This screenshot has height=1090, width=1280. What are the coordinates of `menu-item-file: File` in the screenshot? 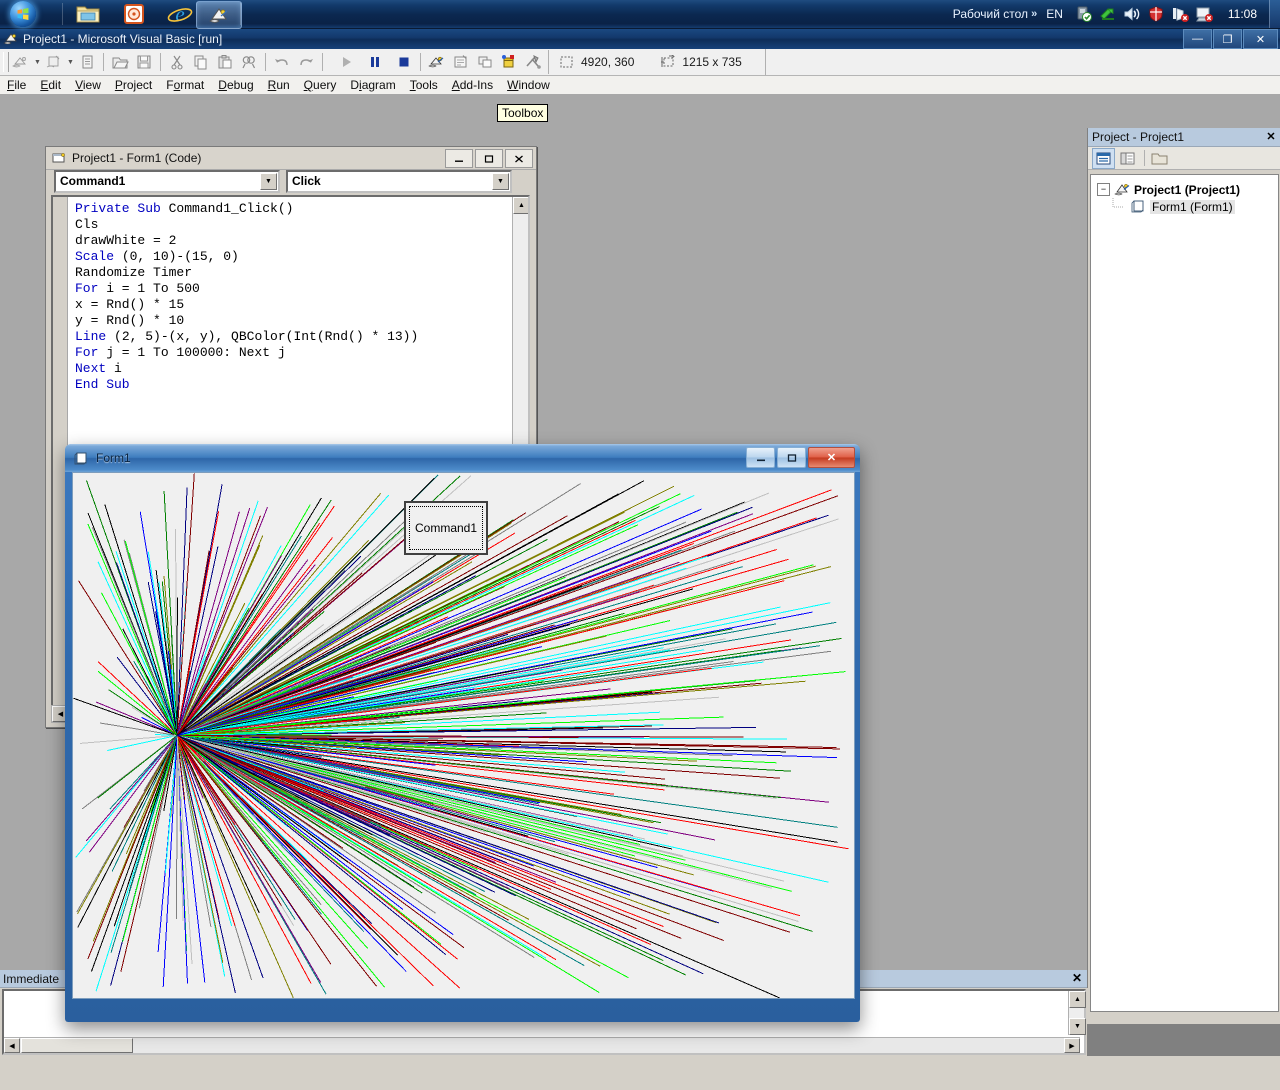 It's located at (16, 85).